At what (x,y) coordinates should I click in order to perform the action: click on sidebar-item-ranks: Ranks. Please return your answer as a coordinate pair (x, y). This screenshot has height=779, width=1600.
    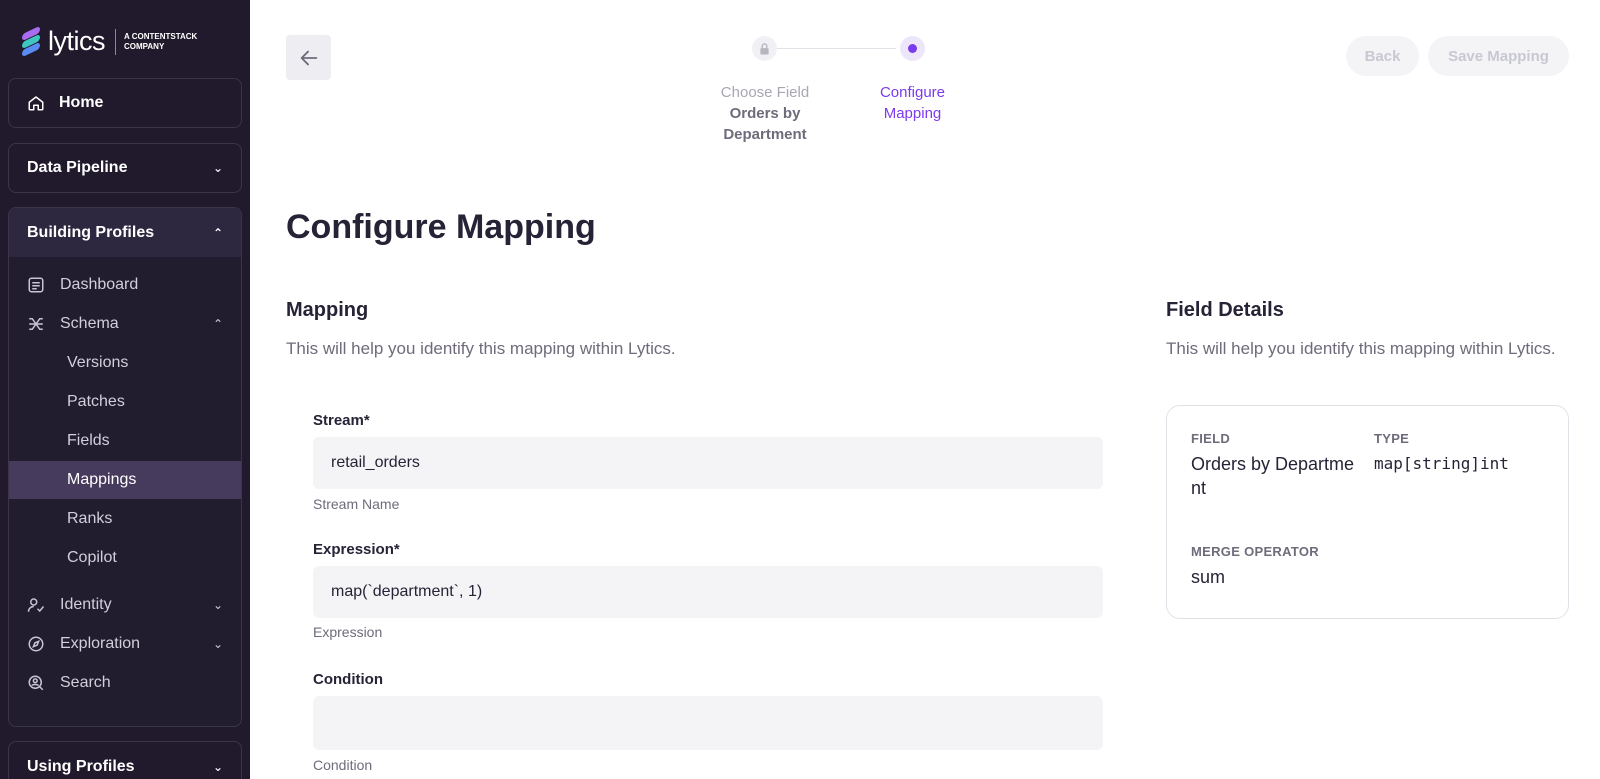
    Looking at the image, I should click on (125, 519).